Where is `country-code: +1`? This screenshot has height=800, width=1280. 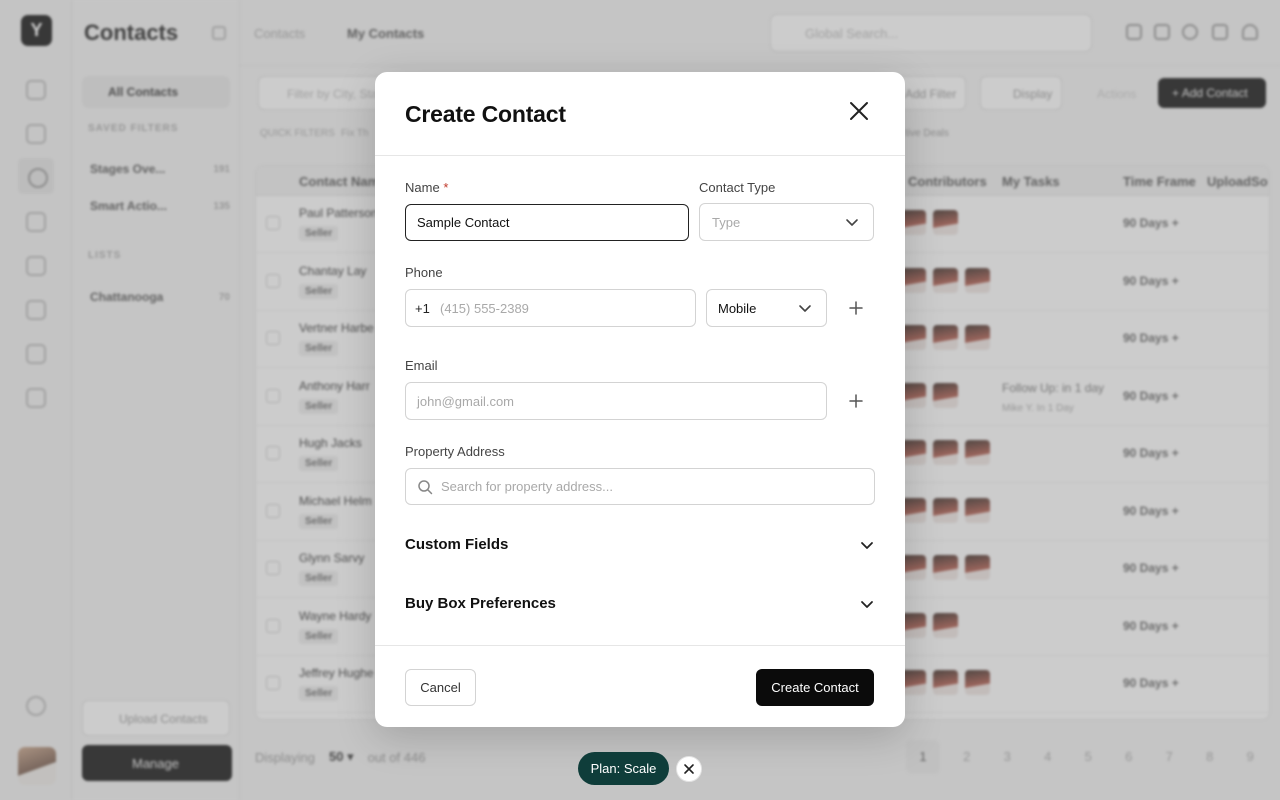 country-code: +1 is located at coordinates (423, 308).